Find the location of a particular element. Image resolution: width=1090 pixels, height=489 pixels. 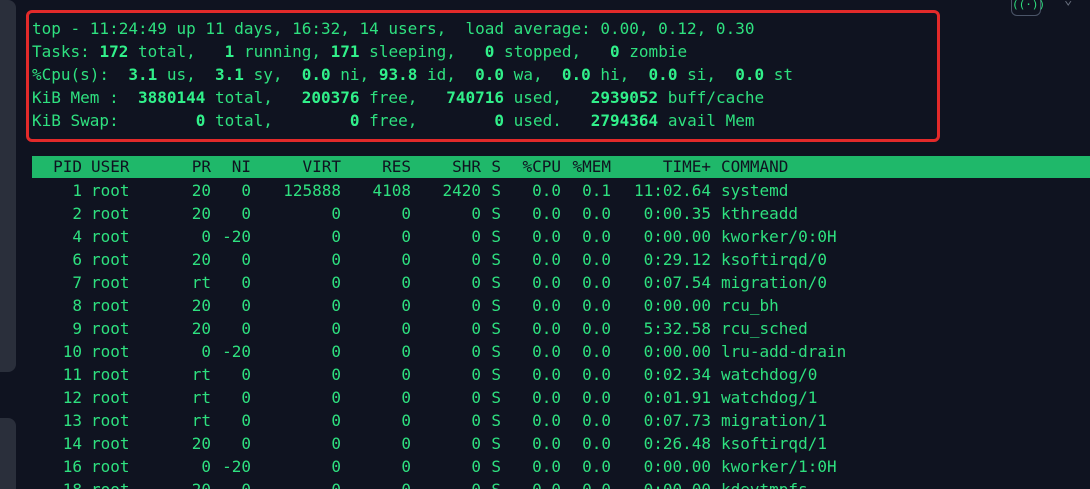

column-header-ni: NI is located at coordinates (231, 167).